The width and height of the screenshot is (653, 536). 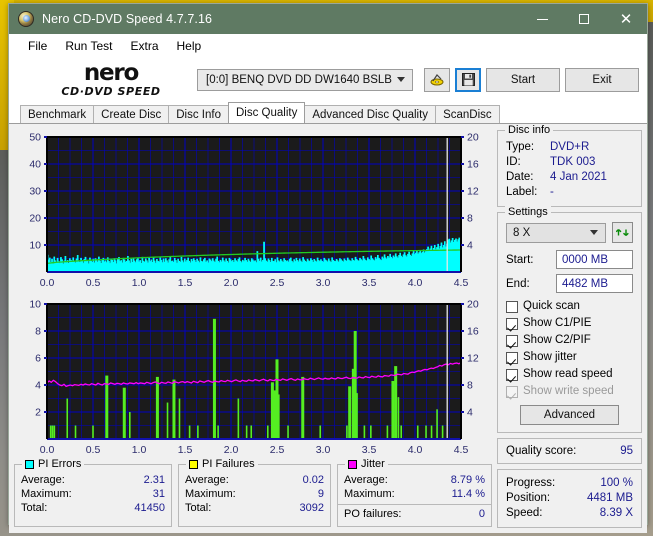 What do you see at coordinates (528, 212) in the screenshot?
I see `settings-legend: Settings` at bounding box center [528, 212].